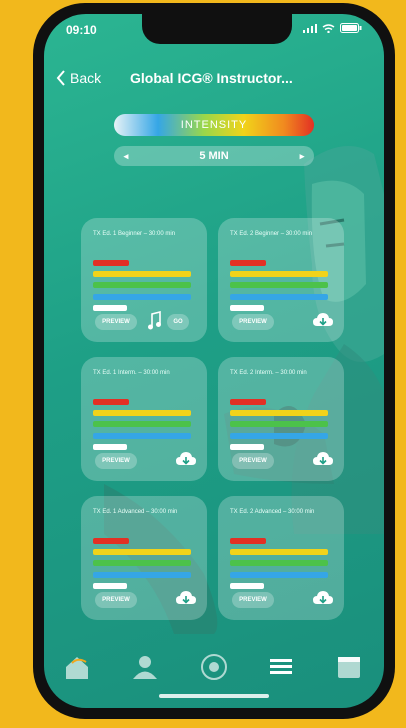  I want to click on battery-icon, so click(351, 28).